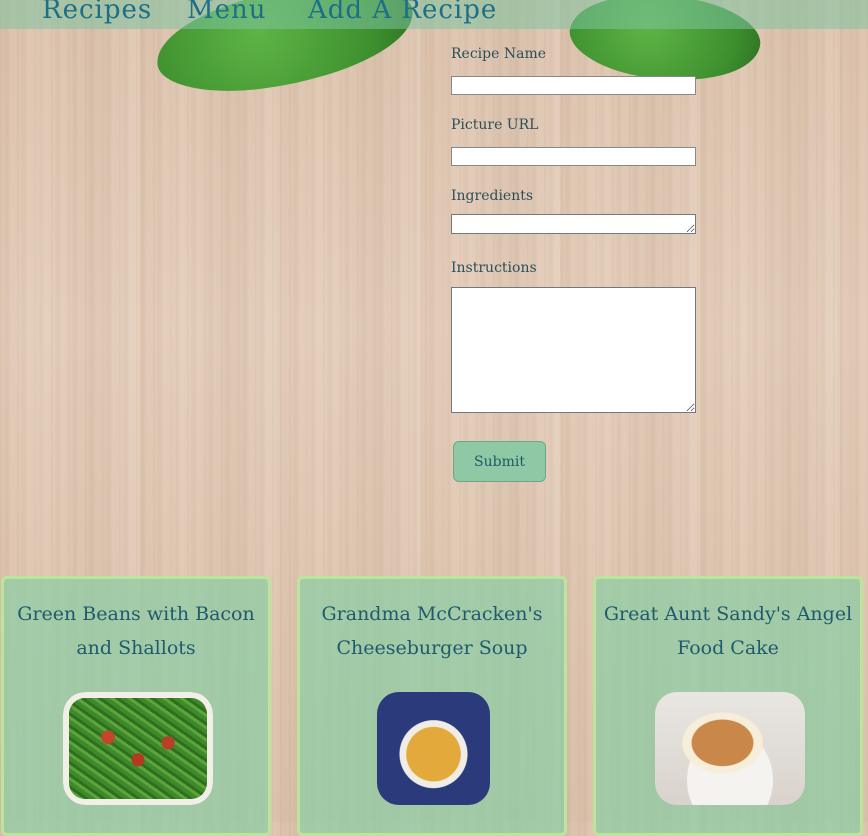 The image size is (868, 836). Describe the element at coordinates (97, 12) in the screenshot. I see `nav-link-recipes: Recipes` at that location.